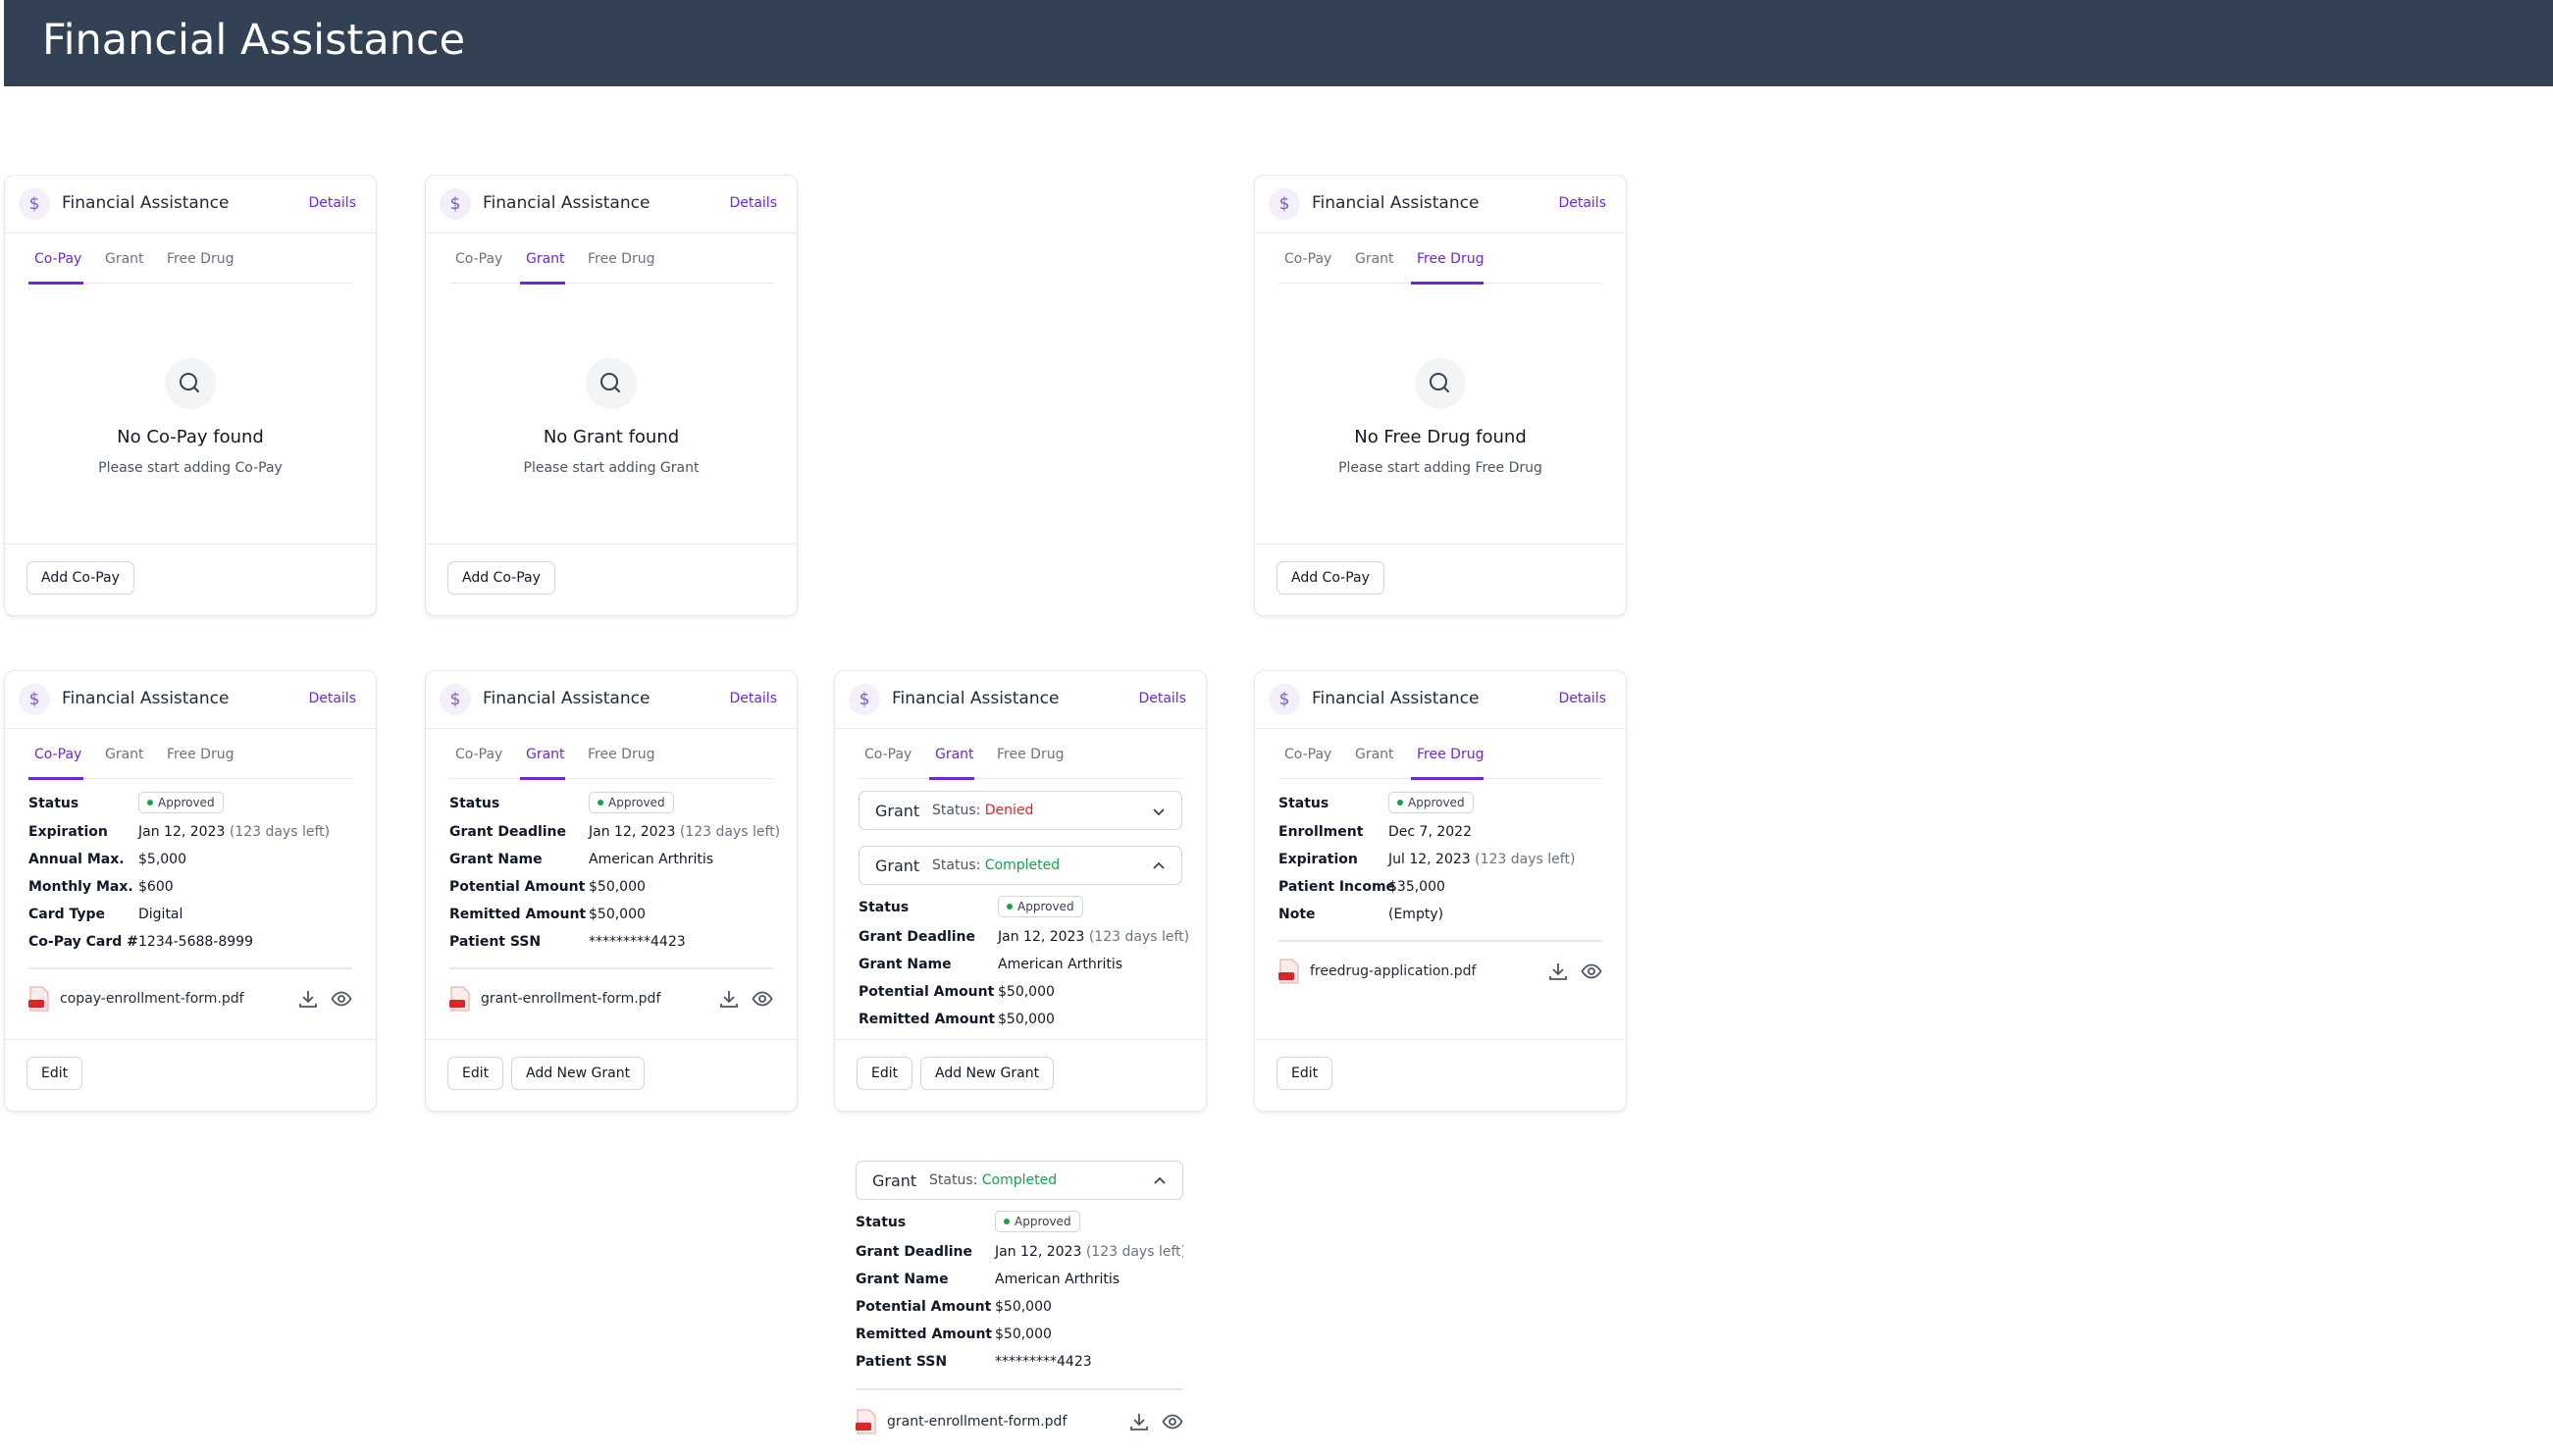  Describe the element at coordinates (611, 437) in the screenshot. I see `empty-state-title: No Grant found` at that location.